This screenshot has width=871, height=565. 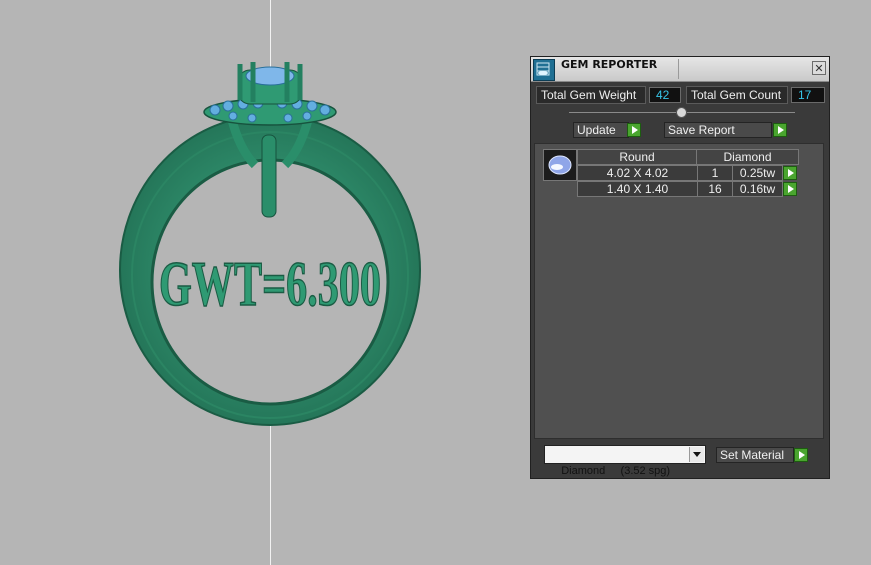 What do you see at coordinates (609, 64) in the screenshot?
I see `panel-title: GEM REPORTER` at bounding box center [609, 64].